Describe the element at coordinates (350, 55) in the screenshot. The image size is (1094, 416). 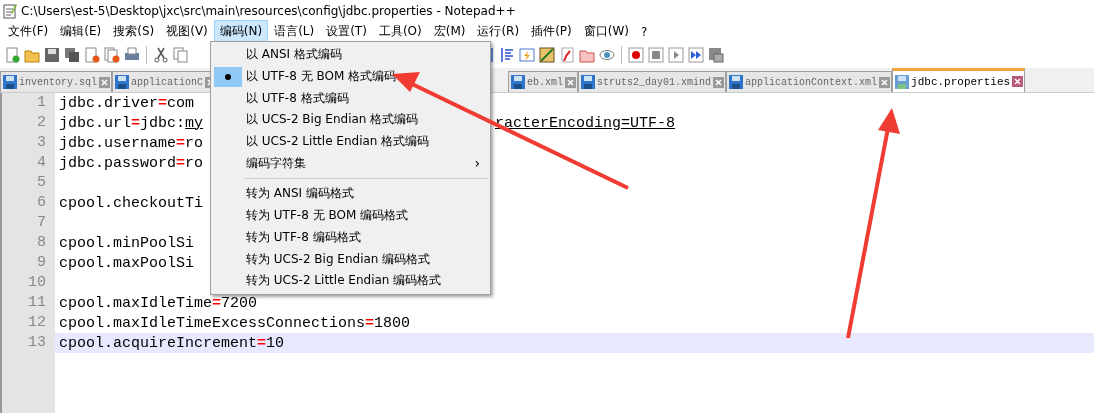
I see `menu-item: 以 ANSI 格式编码` at that location.